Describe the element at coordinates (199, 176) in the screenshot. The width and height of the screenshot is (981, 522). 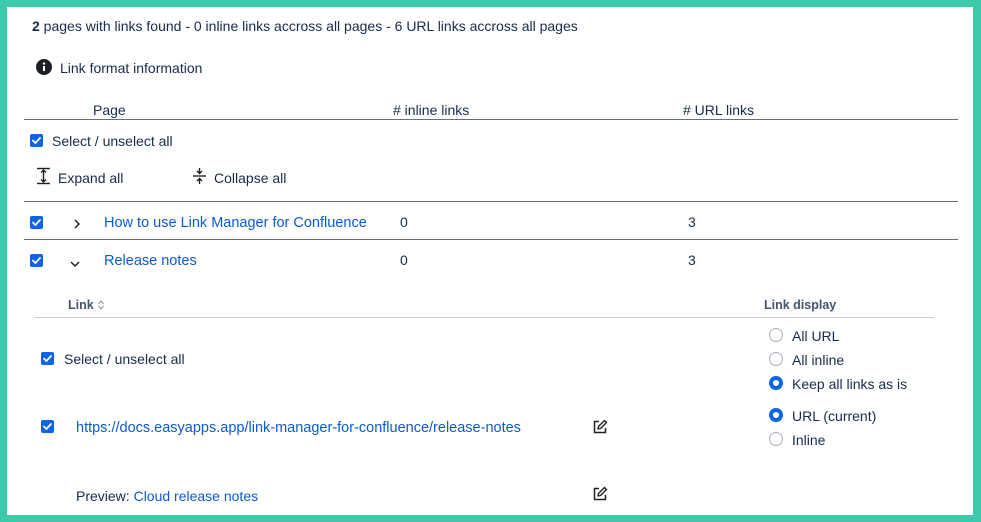
I see `collapse-all-icon` at that location.